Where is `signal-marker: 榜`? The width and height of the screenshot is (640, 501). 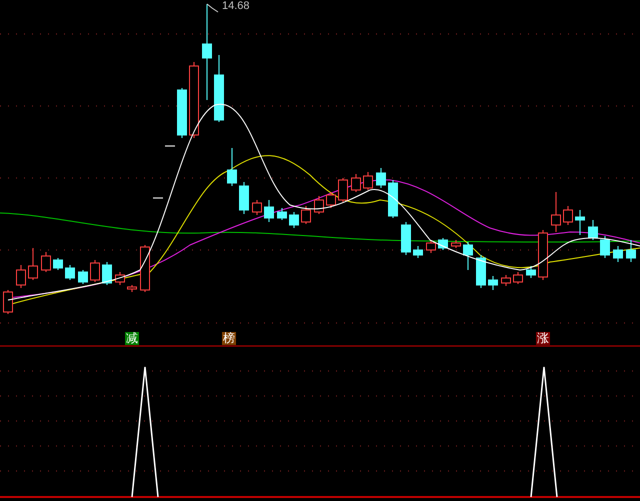 signal-marker: 榜 is located at coordinates (229, 338).